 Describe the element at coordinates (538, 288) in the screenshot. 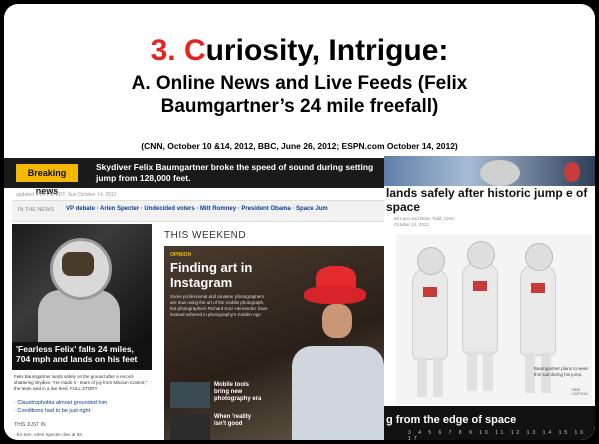

I see `suit-3-patch` at that location.